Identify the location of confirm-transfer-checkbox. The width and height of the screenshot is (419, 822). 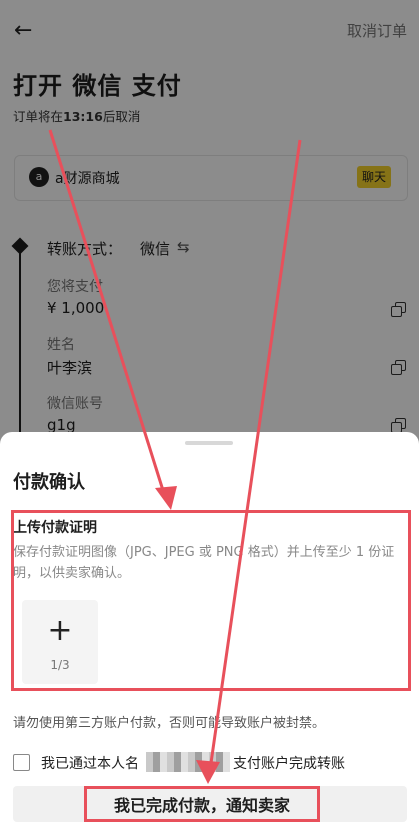
(21, 762).